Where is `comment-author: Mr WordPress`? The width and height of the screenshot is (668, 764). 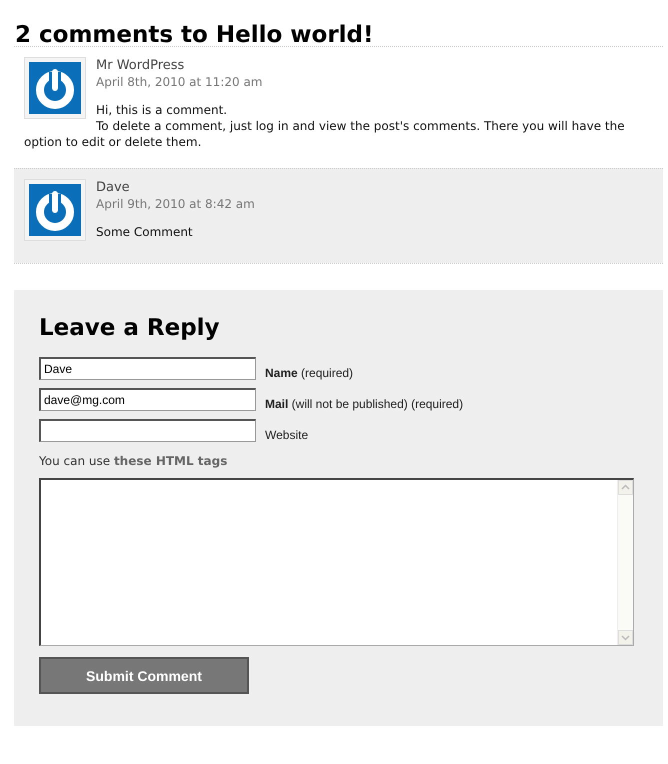
comment-author: Mr WordPress is located at coordinates (140, 65).